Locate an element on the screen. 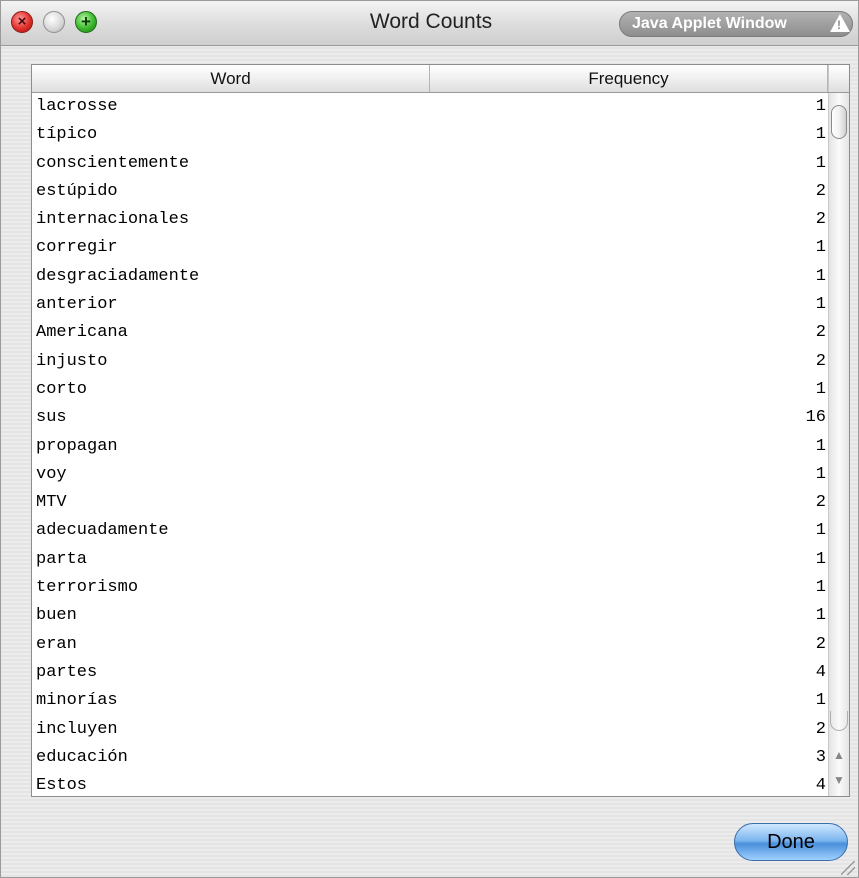  java-applet-badge: Java Applet Window ! is located at coordinates (736, 24).